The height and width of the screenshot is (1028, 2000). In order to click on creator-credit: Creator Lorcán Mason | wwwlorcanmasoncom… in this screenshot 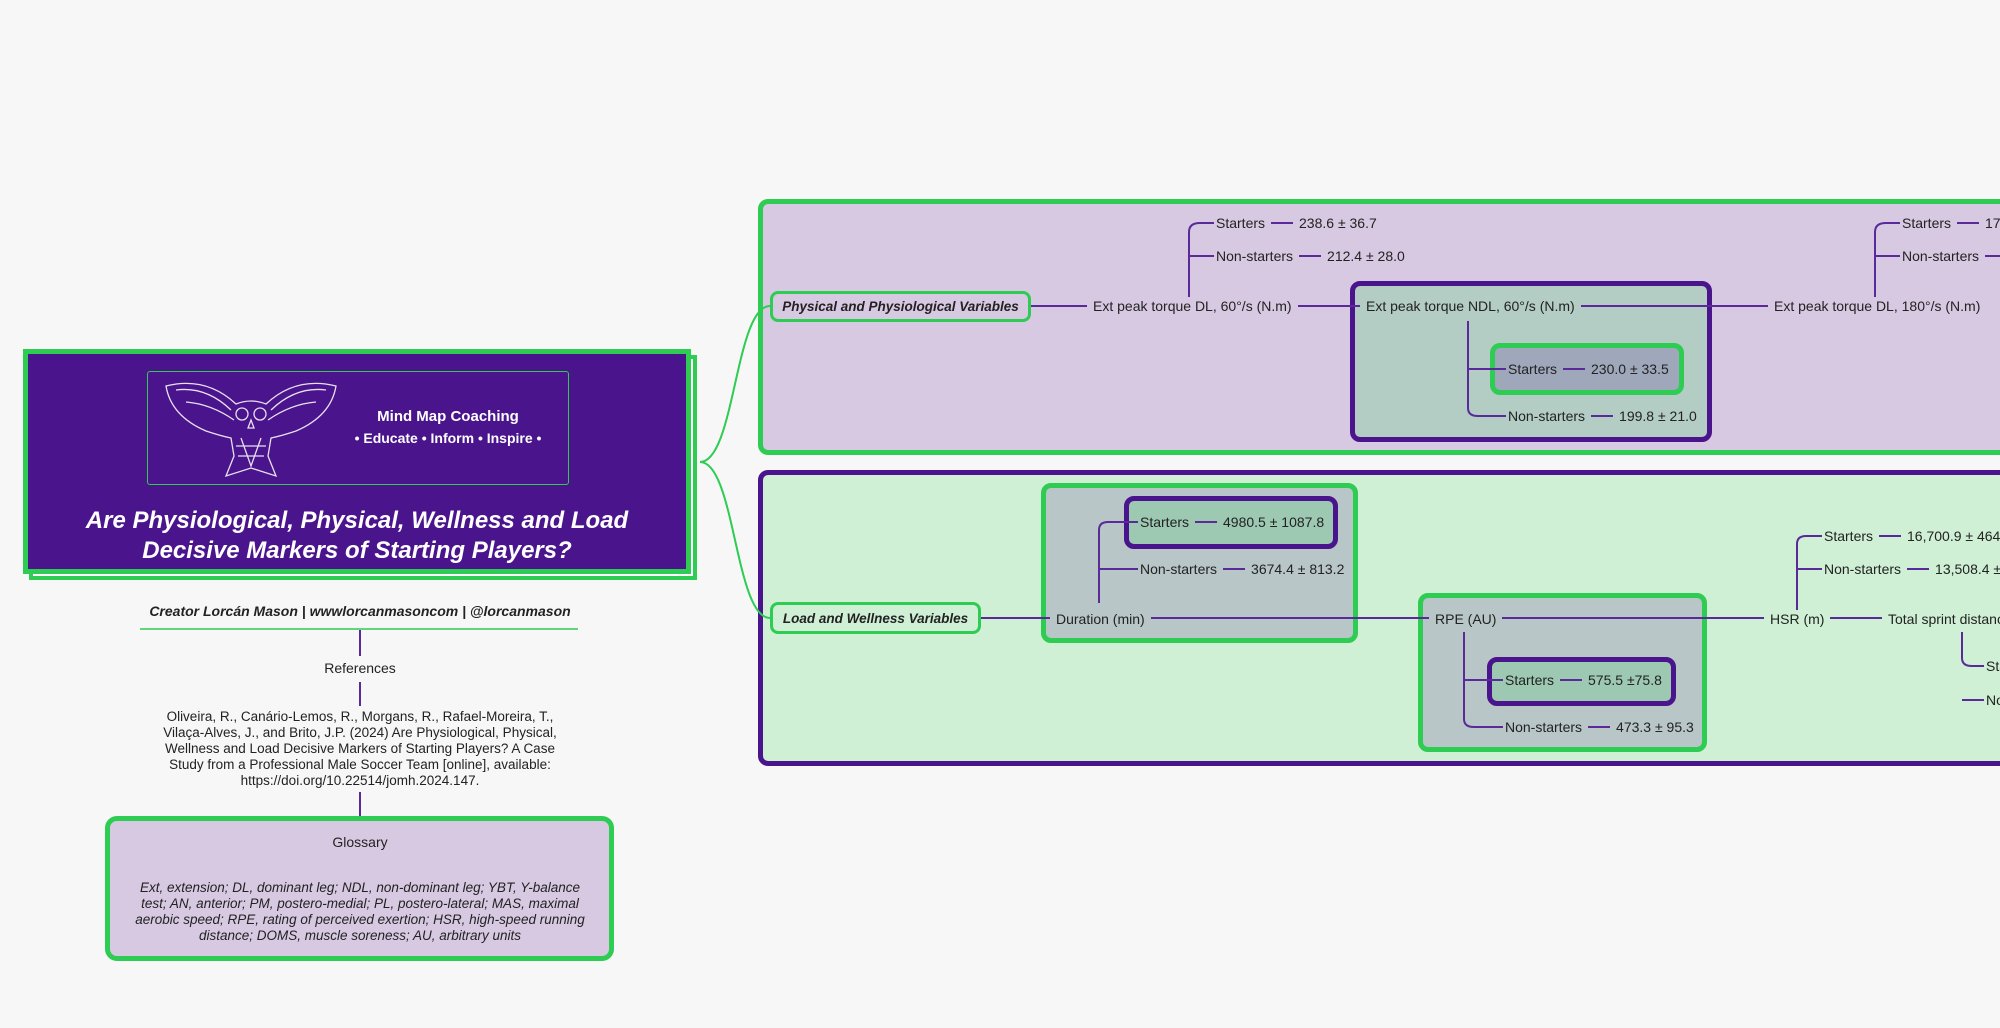, I will do `click(360, 611)`.